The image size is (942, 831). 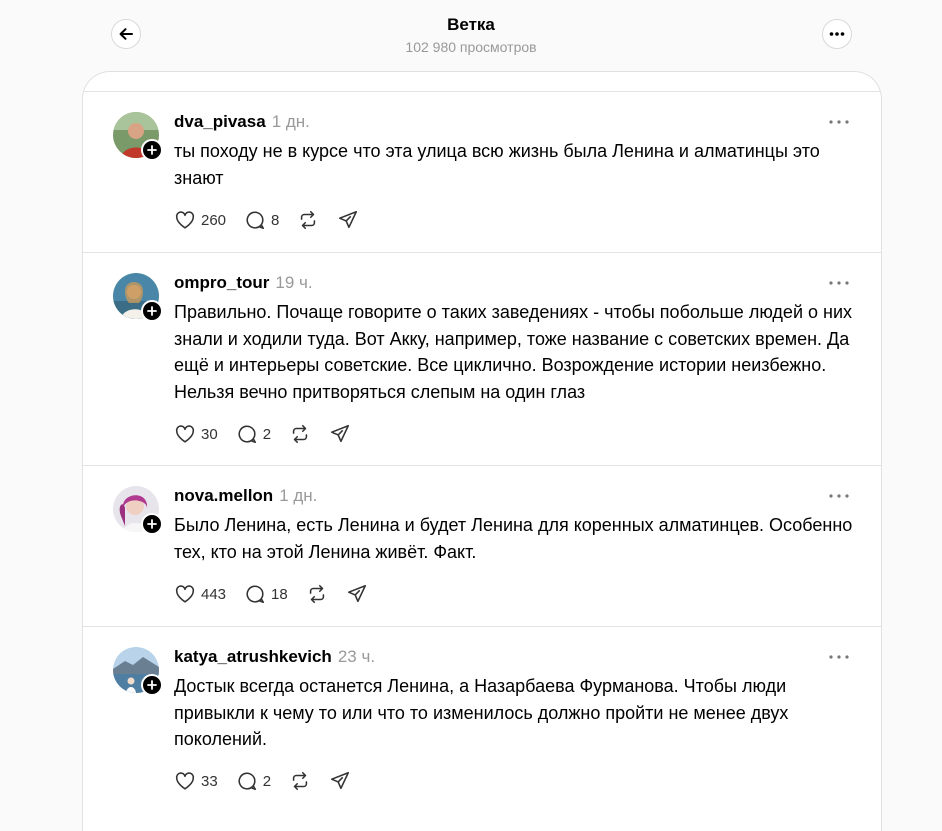 What do you see at coordinates (200, 220) in the screenshot?
I see `like-button: 260` at bounding box center [200, 220].